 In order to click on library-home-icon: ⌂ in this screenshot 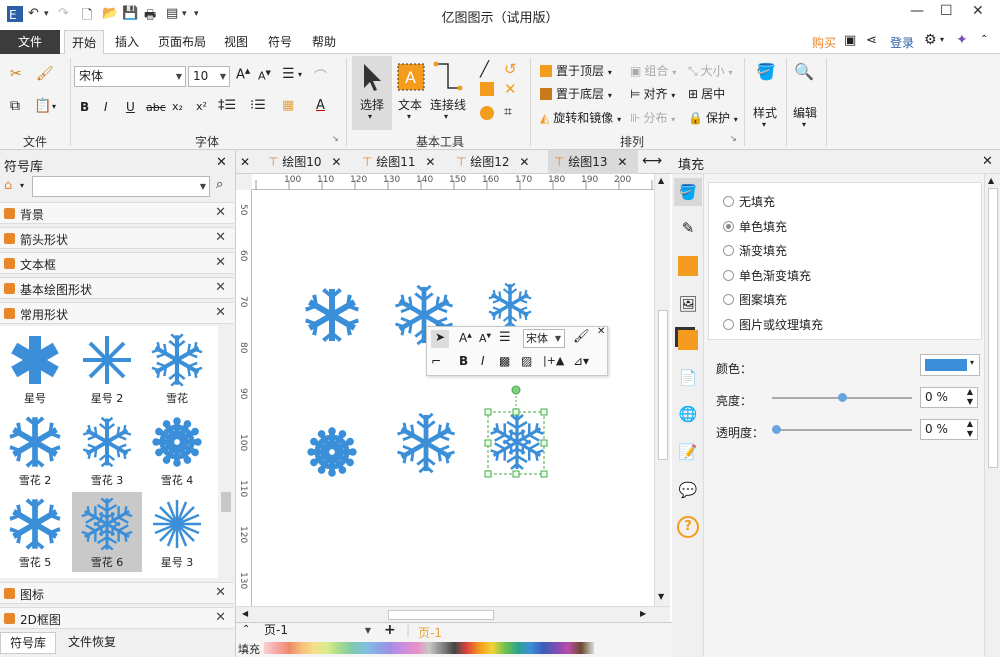, I will do `click(8, 185)`.